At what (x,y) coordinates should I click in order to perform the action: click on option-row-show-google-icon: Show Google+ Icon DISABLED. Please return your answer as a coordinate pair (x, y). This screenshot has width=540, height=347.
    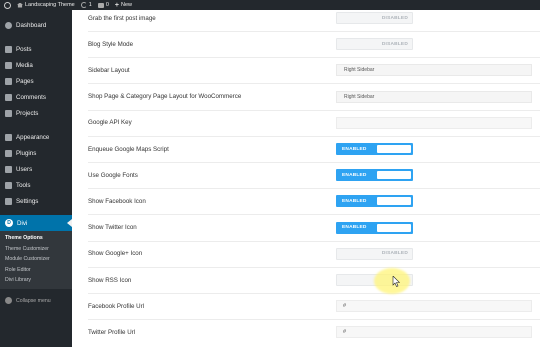
    Looking at the image, I should click on (306, 254).